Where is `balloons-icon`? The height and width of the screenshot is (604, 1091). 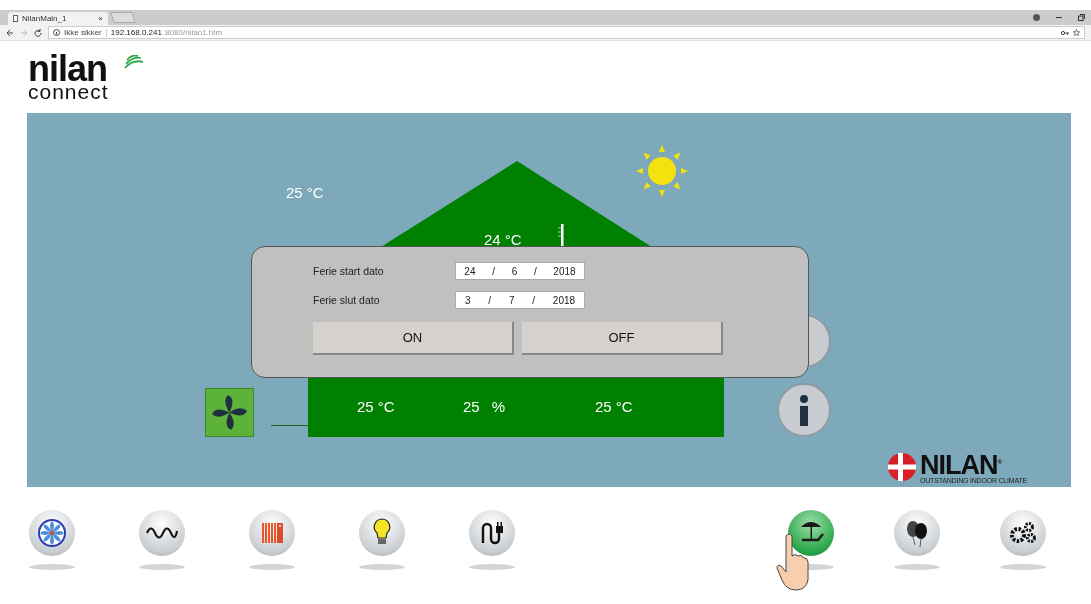
balloons-icon is located at coordinates (917, 534).